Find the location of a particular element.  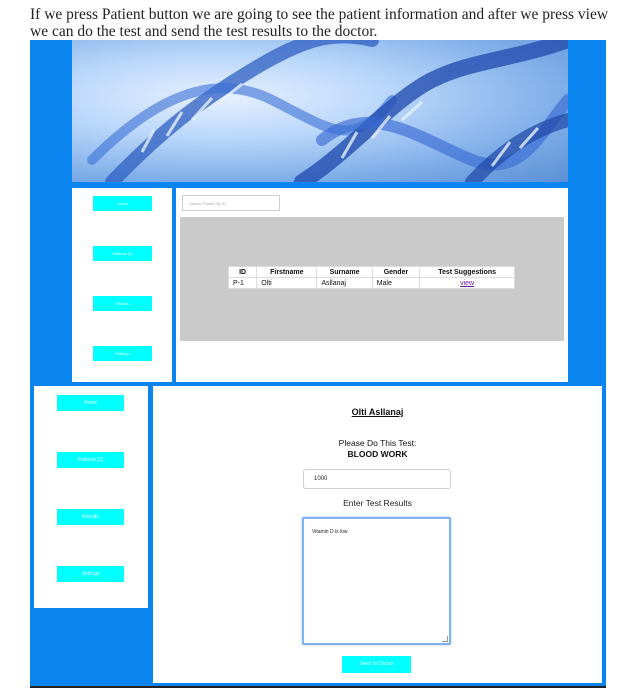

test-code-input: 1000 is located at coordinates (377, 479).